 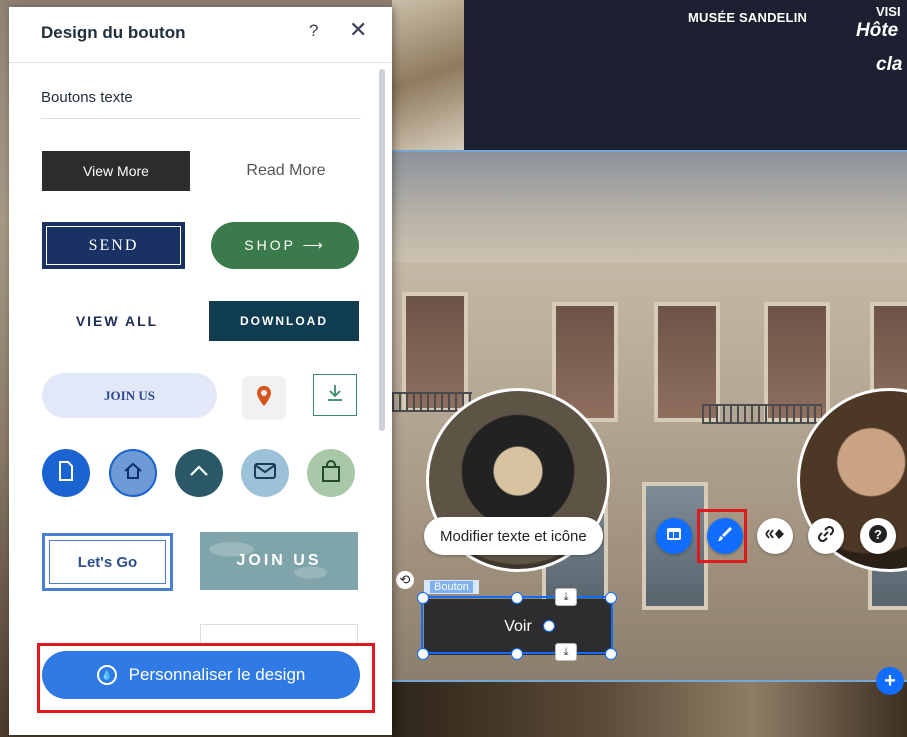 I want to click on location-pin-icon, so click(x=264, y=398).